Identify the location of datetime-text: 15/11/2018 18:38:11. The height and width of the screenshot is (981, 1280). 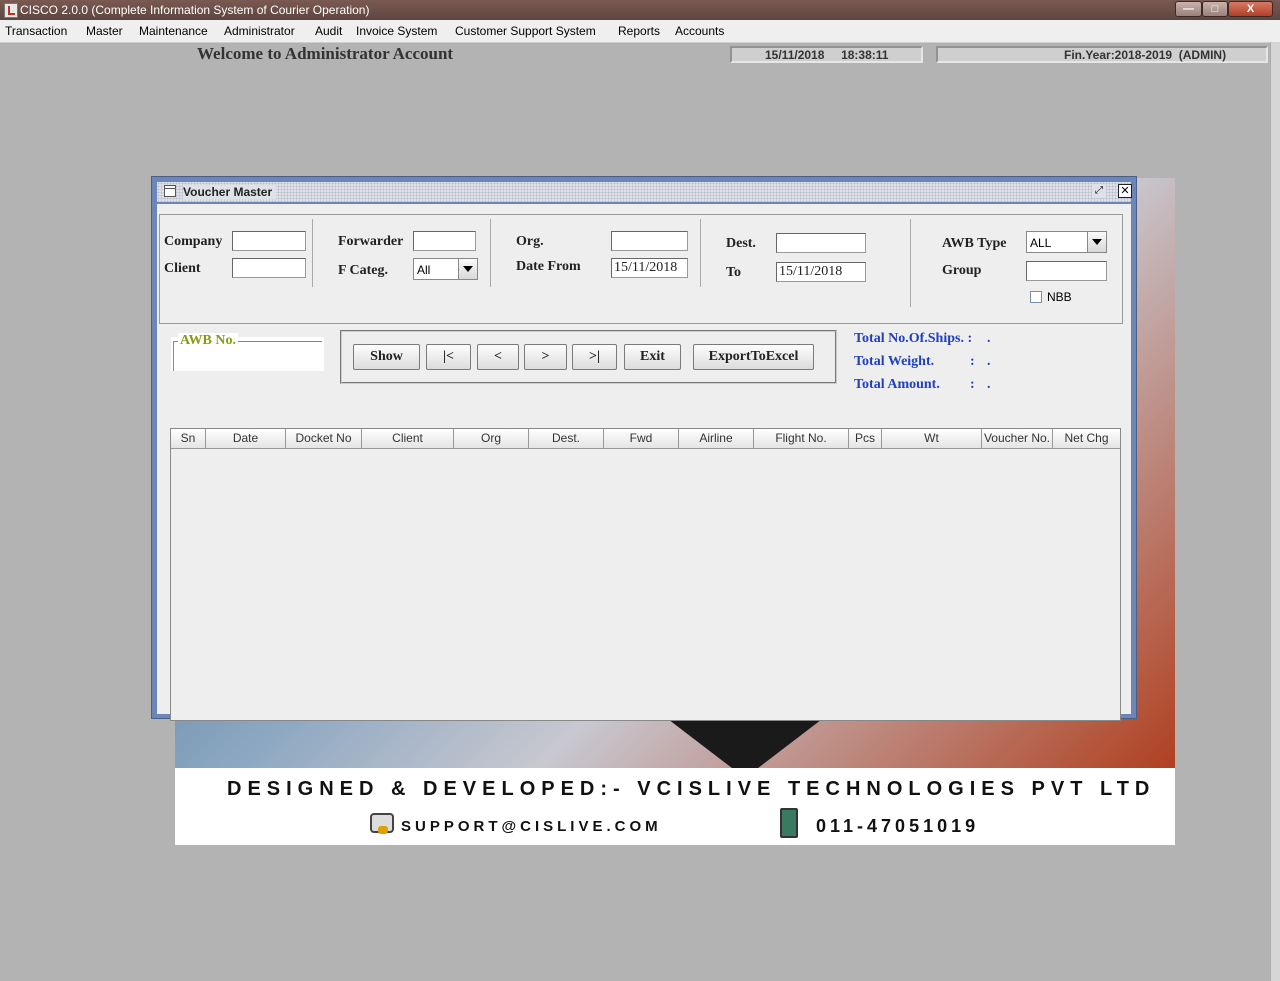
(827, 55).